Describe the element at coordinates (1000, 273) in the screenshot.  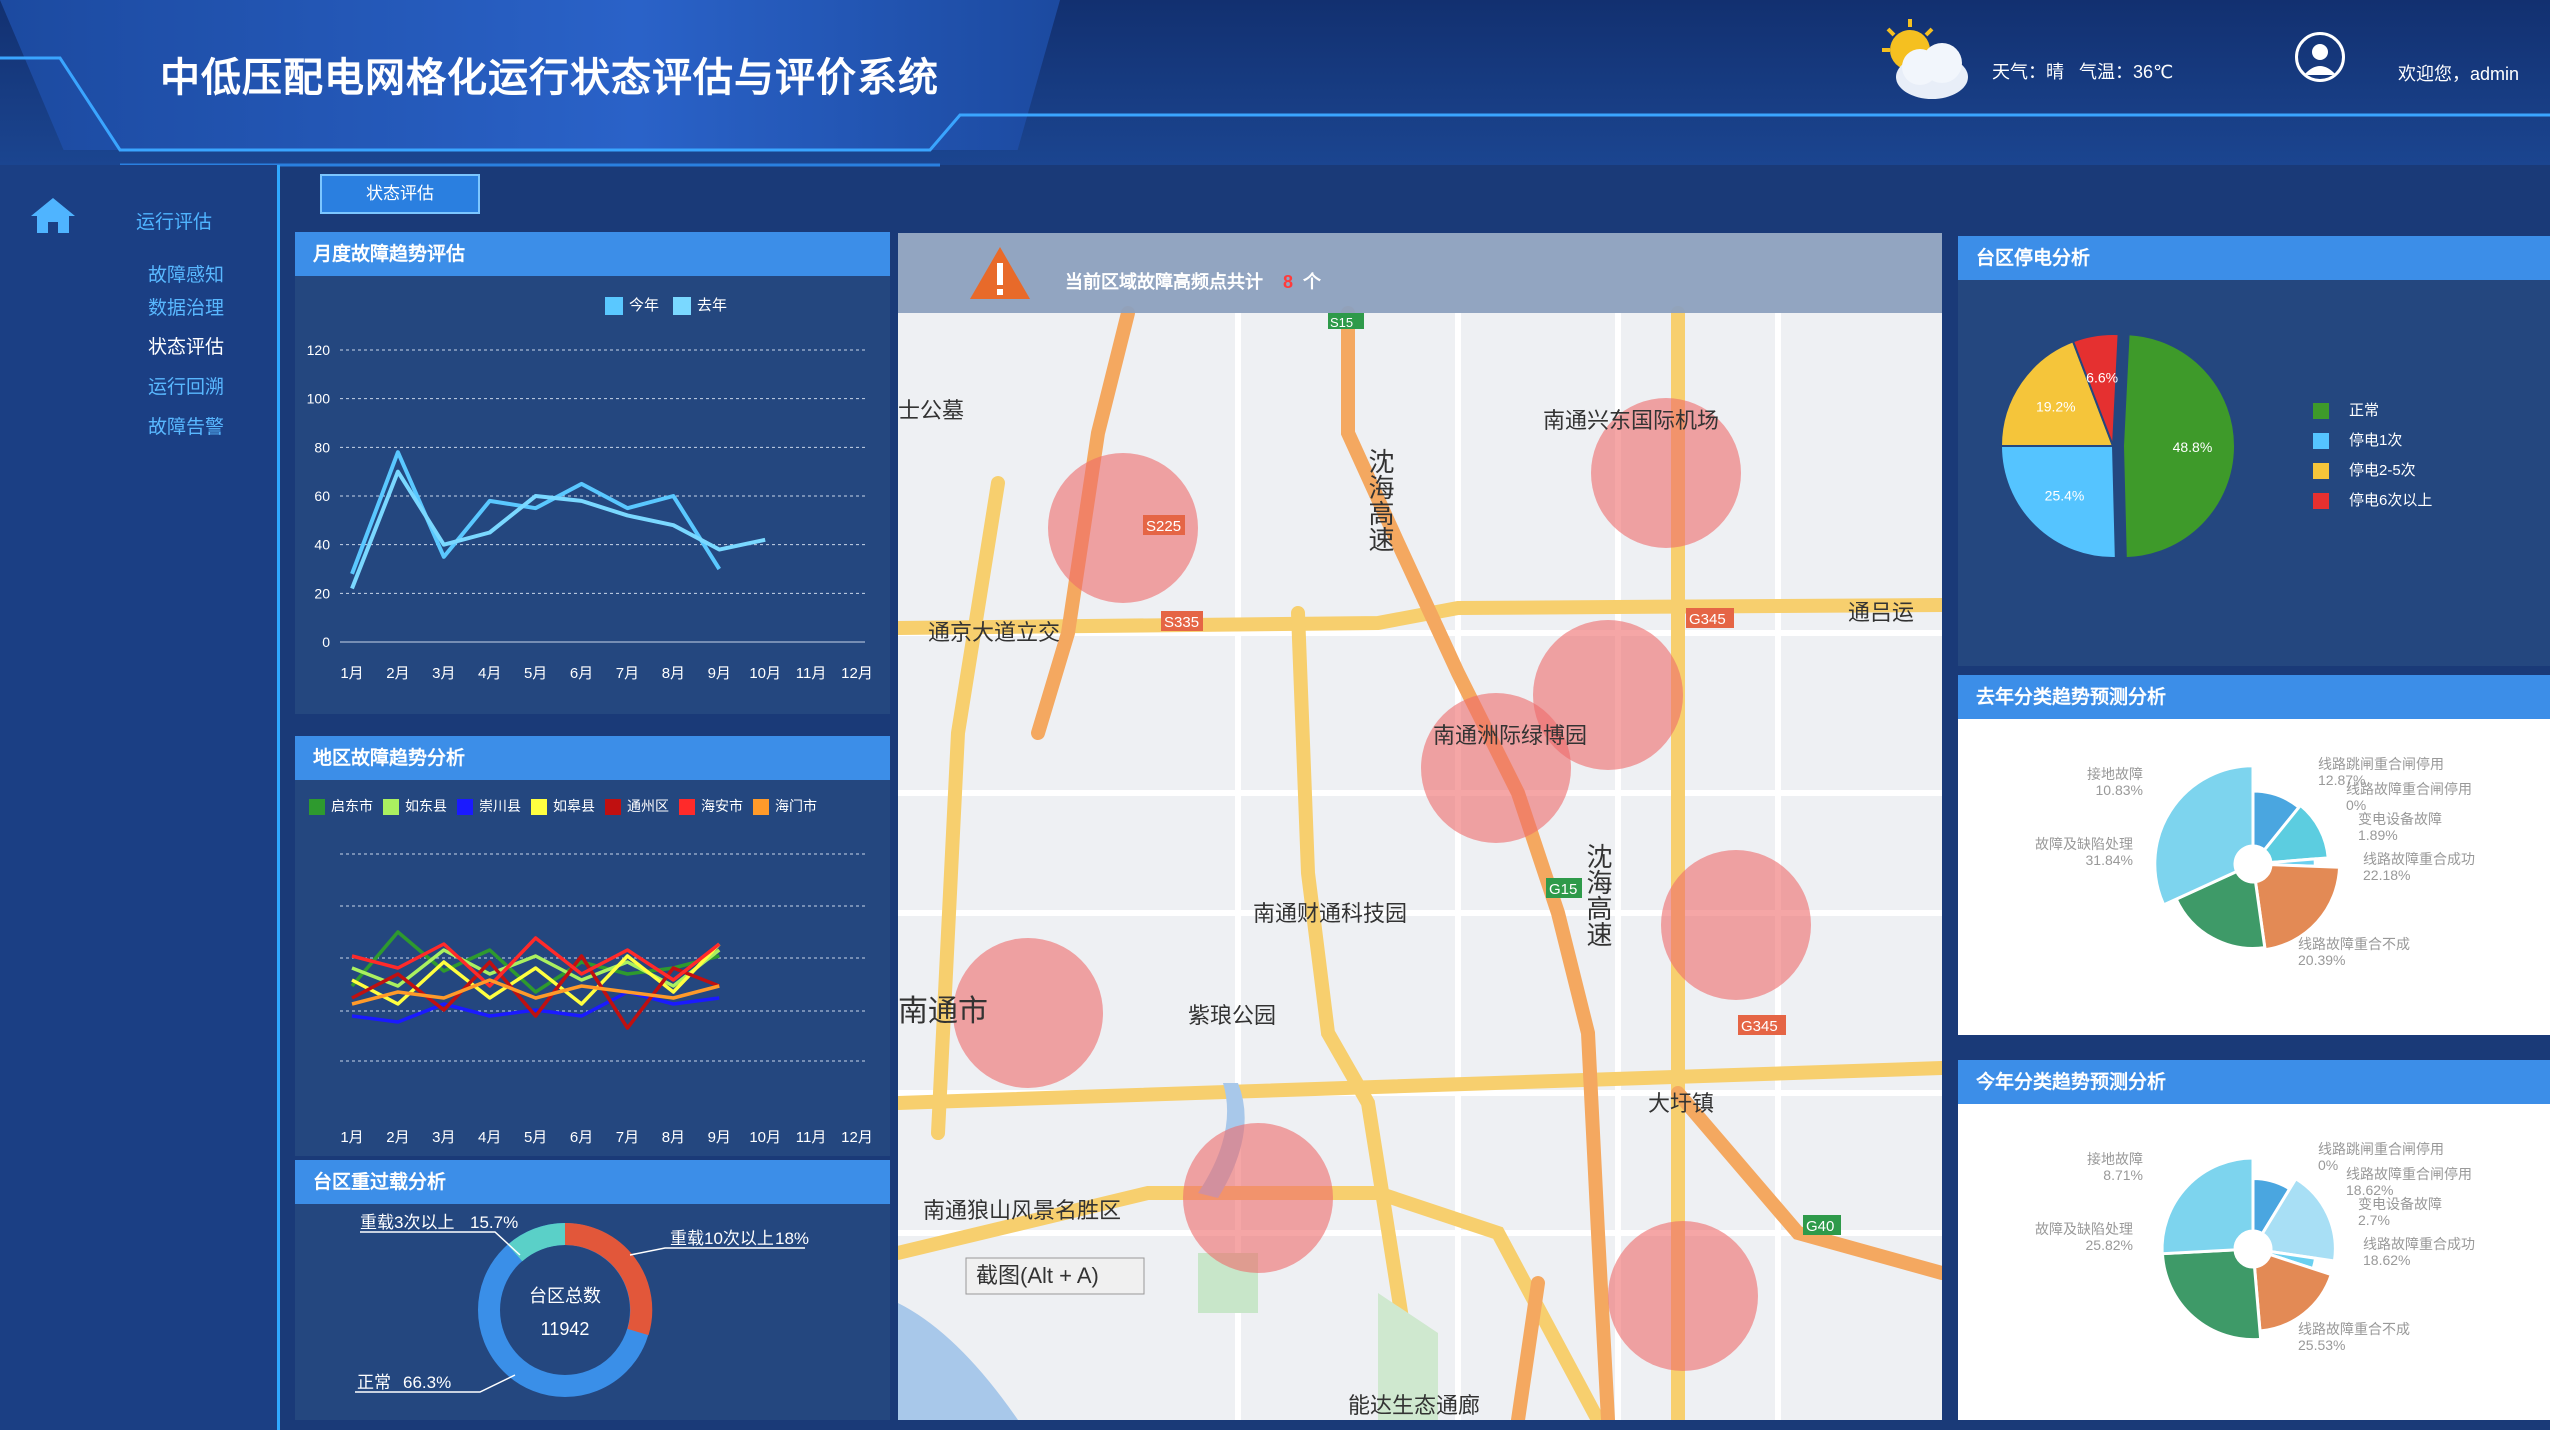
I see `warning-icon` at that location.